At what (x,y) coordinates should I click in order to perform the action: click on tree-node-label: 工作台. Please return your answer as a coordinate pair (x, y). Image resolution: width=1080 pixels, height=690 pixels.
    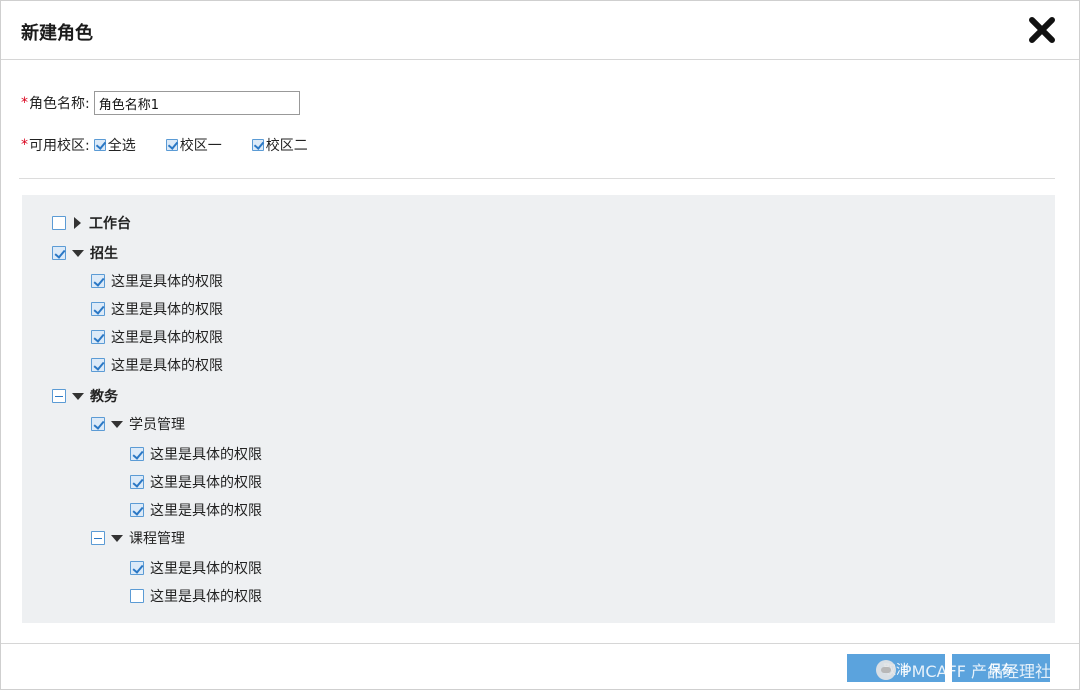
    Looking at the image, I should click on (110, 224).